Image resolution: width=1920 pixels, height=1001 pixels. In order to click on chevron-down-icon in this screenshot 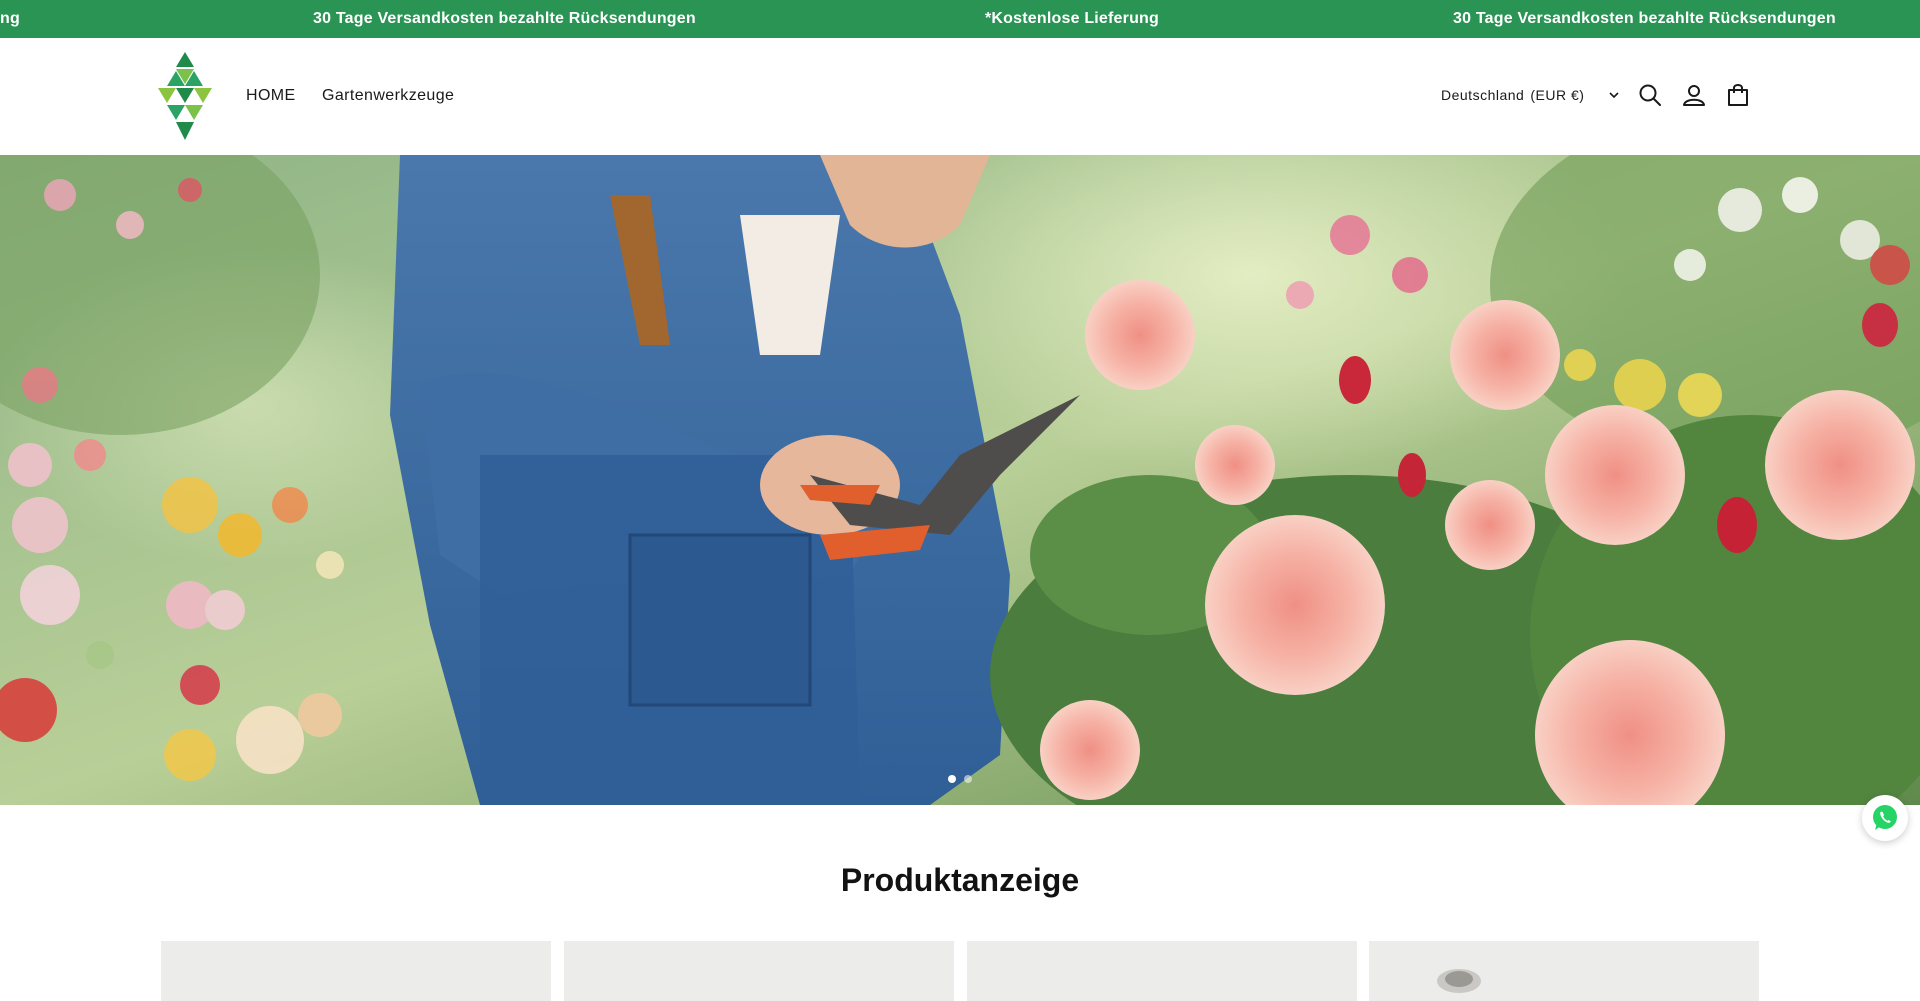, I will do `click(1614, 95)`.